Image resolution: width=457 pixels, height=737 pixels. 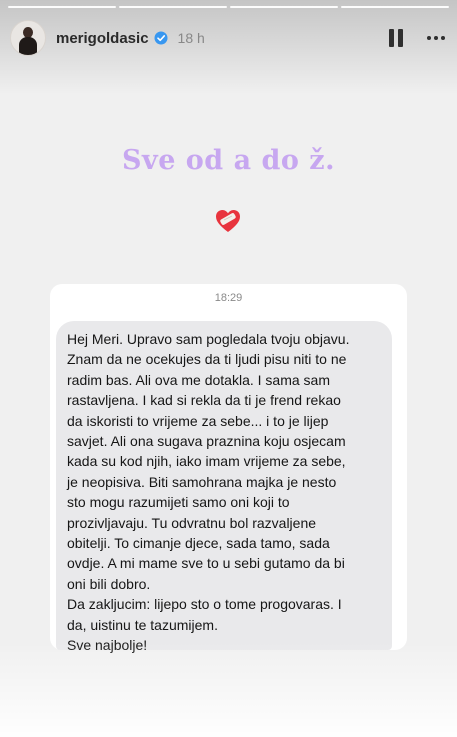 What do you see at coordinates (228, 7) in the screenshot?
I see `story-progress-bar` at bounding box center [228, 7].